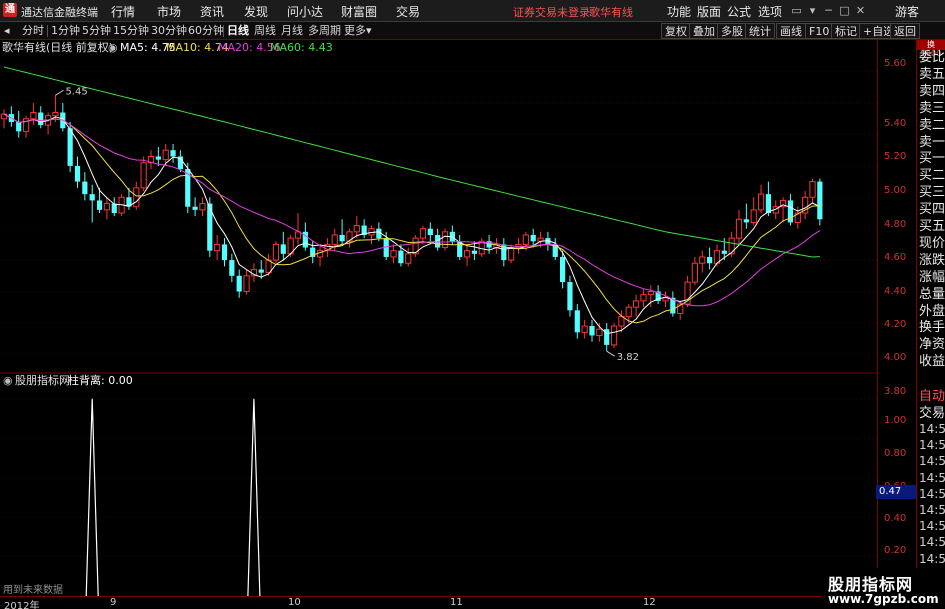  I want to click on draw-line-button: 画线, so click(791, 31).